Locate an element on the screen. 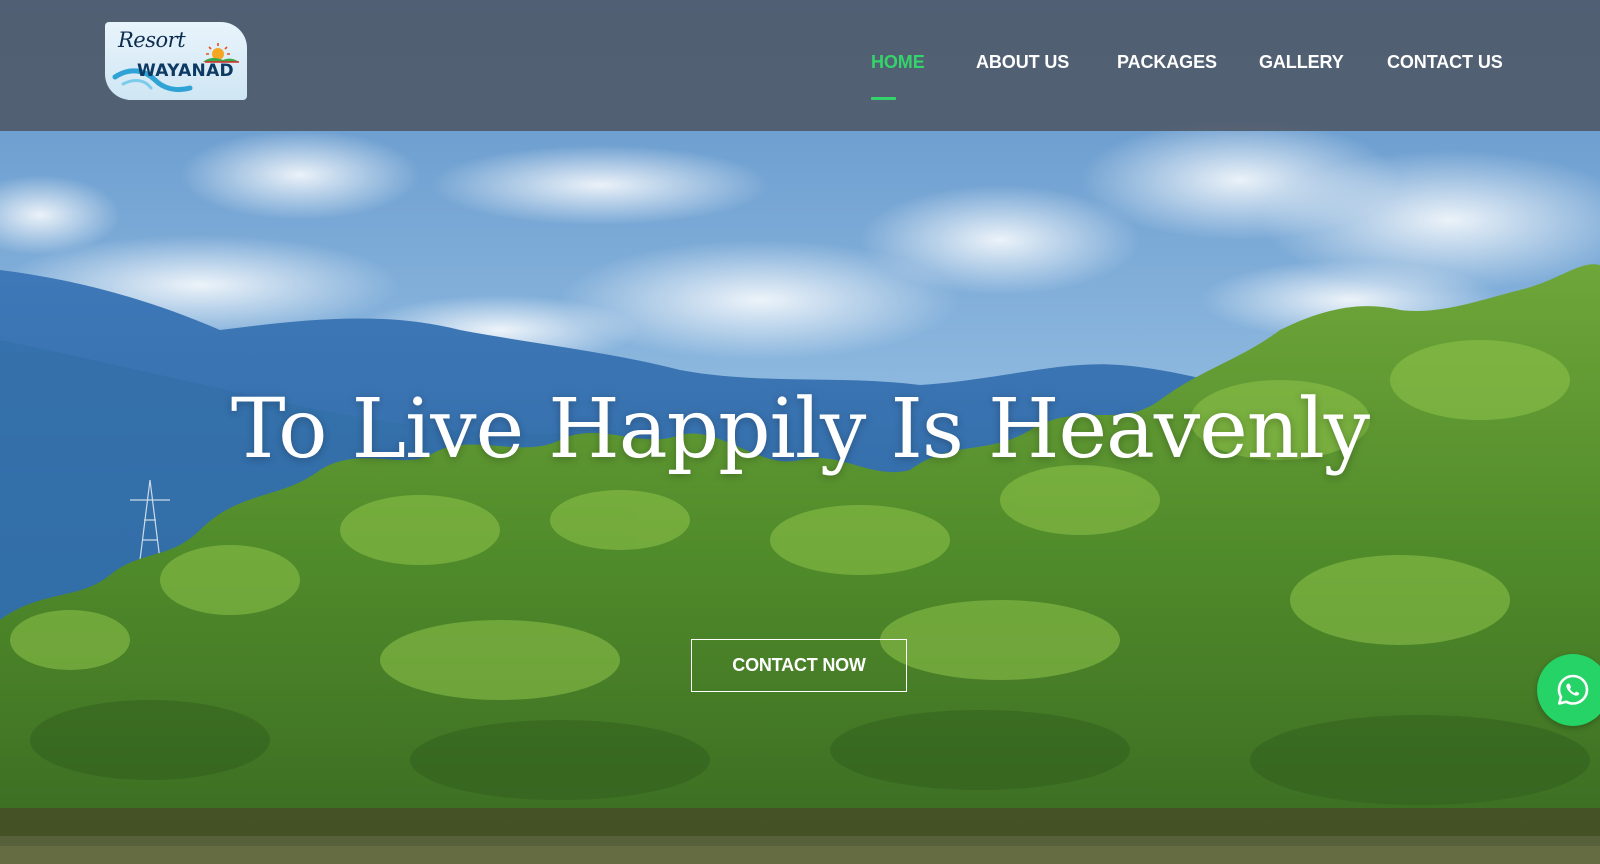 This screenshot has width=1600, height=864. nav-item-label: HOME is located at coordinates (898, 62).